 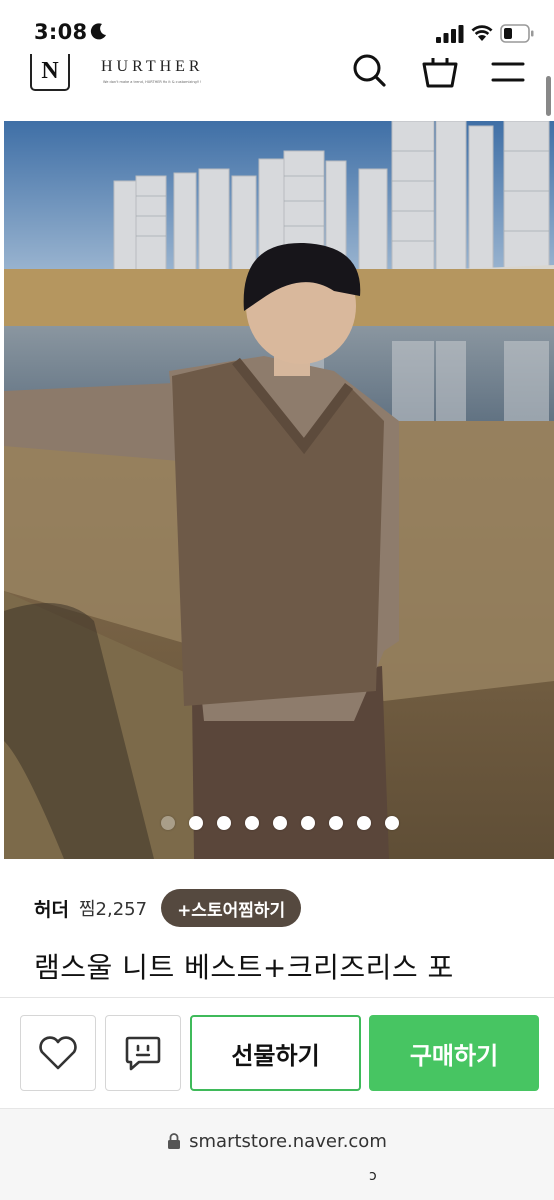 I want to click on store-name: 허더, so click(x=51, y=908).